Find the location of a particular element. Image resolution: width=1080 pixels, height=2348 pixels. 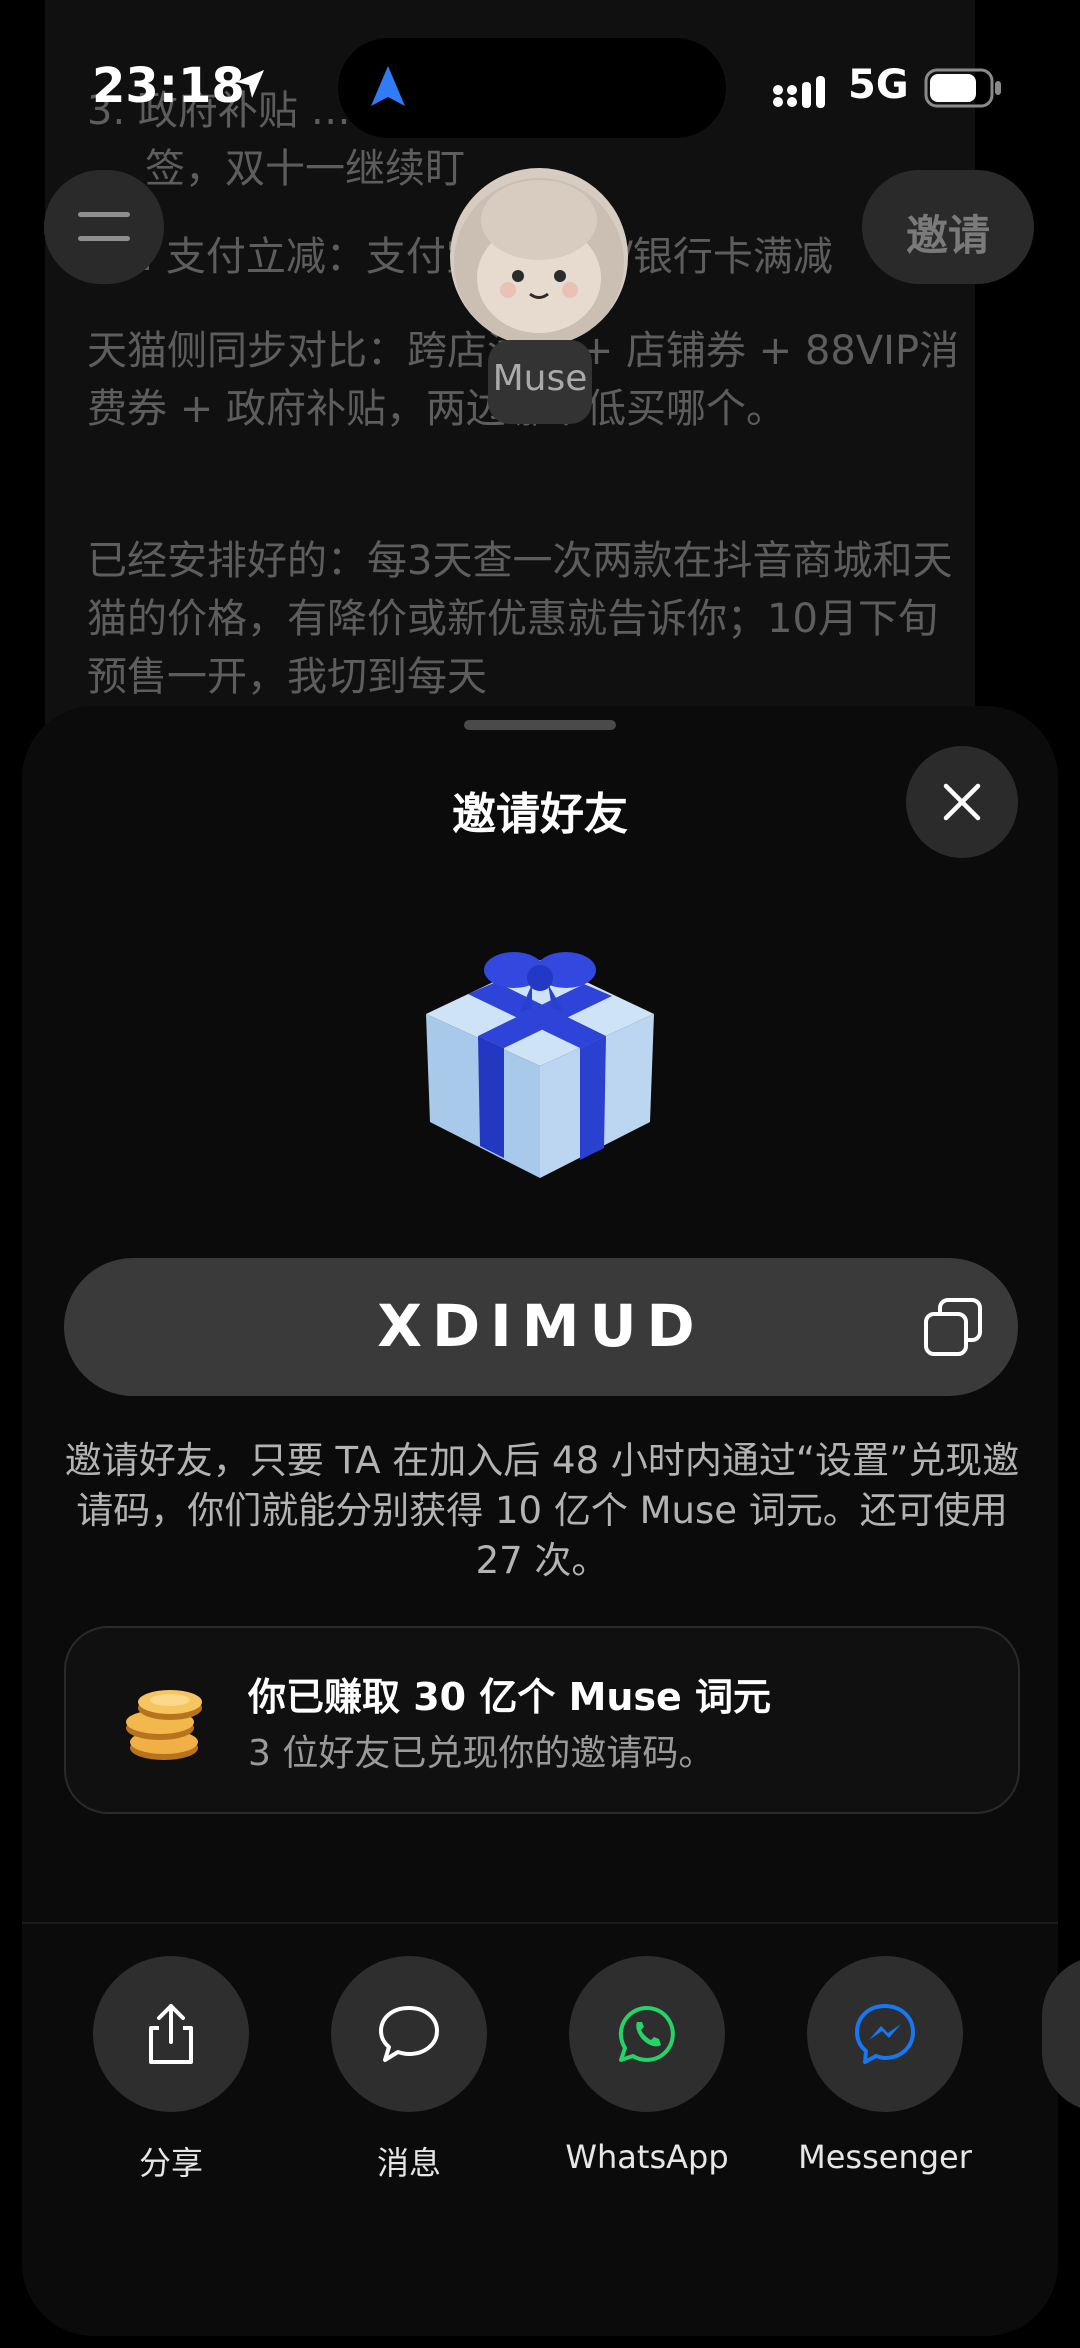

assistant-name-tag: Muse is located at coordinates (540, 382).